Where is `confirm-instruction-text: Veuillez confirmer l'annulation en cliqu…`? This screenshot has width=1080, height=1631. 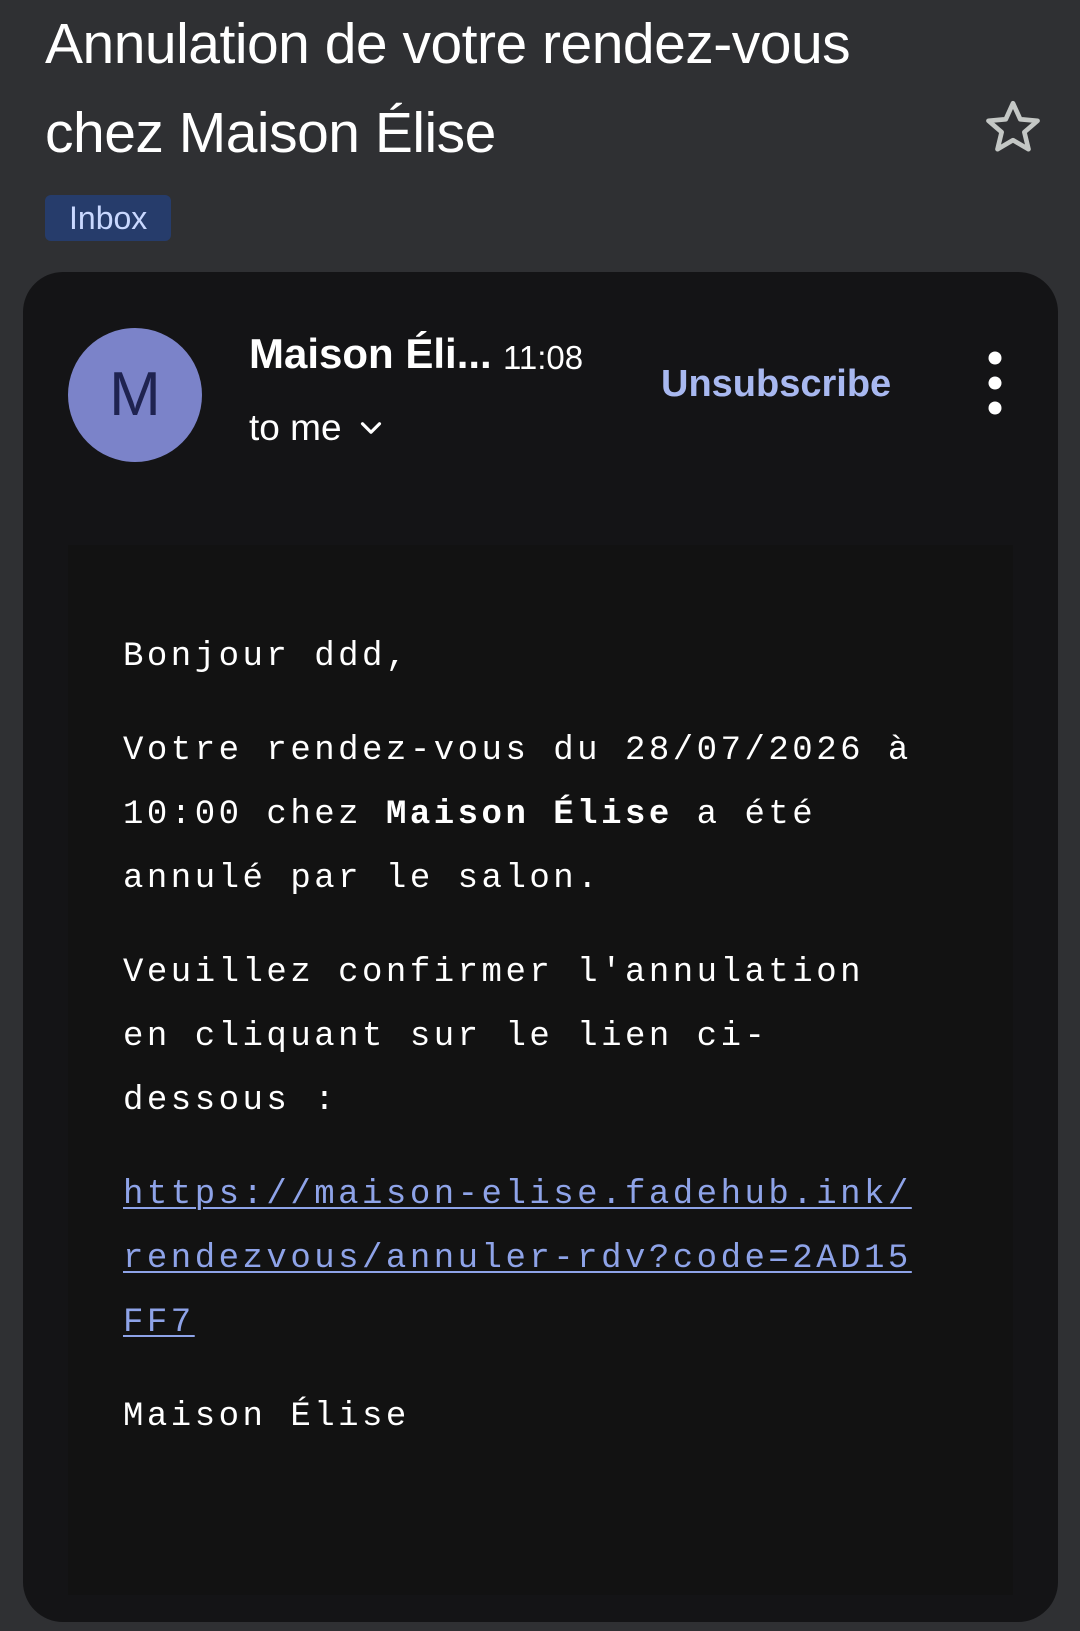 confirm-instruction-text: Veuillez confirmer l'annulation en cliqu… is located at coordinates (494, 1037).